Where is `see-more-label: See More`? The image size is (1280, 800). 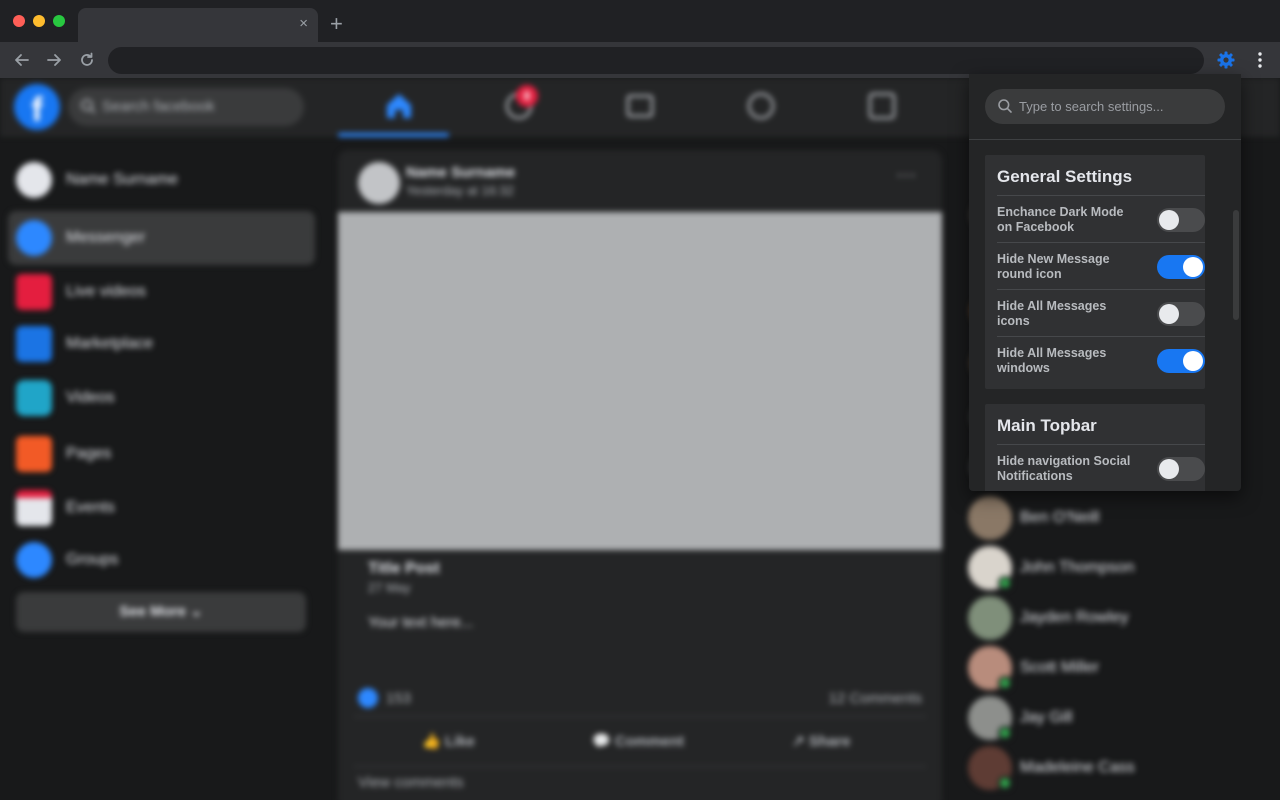
see-more-label: See More is located at coordinates (152, 611).